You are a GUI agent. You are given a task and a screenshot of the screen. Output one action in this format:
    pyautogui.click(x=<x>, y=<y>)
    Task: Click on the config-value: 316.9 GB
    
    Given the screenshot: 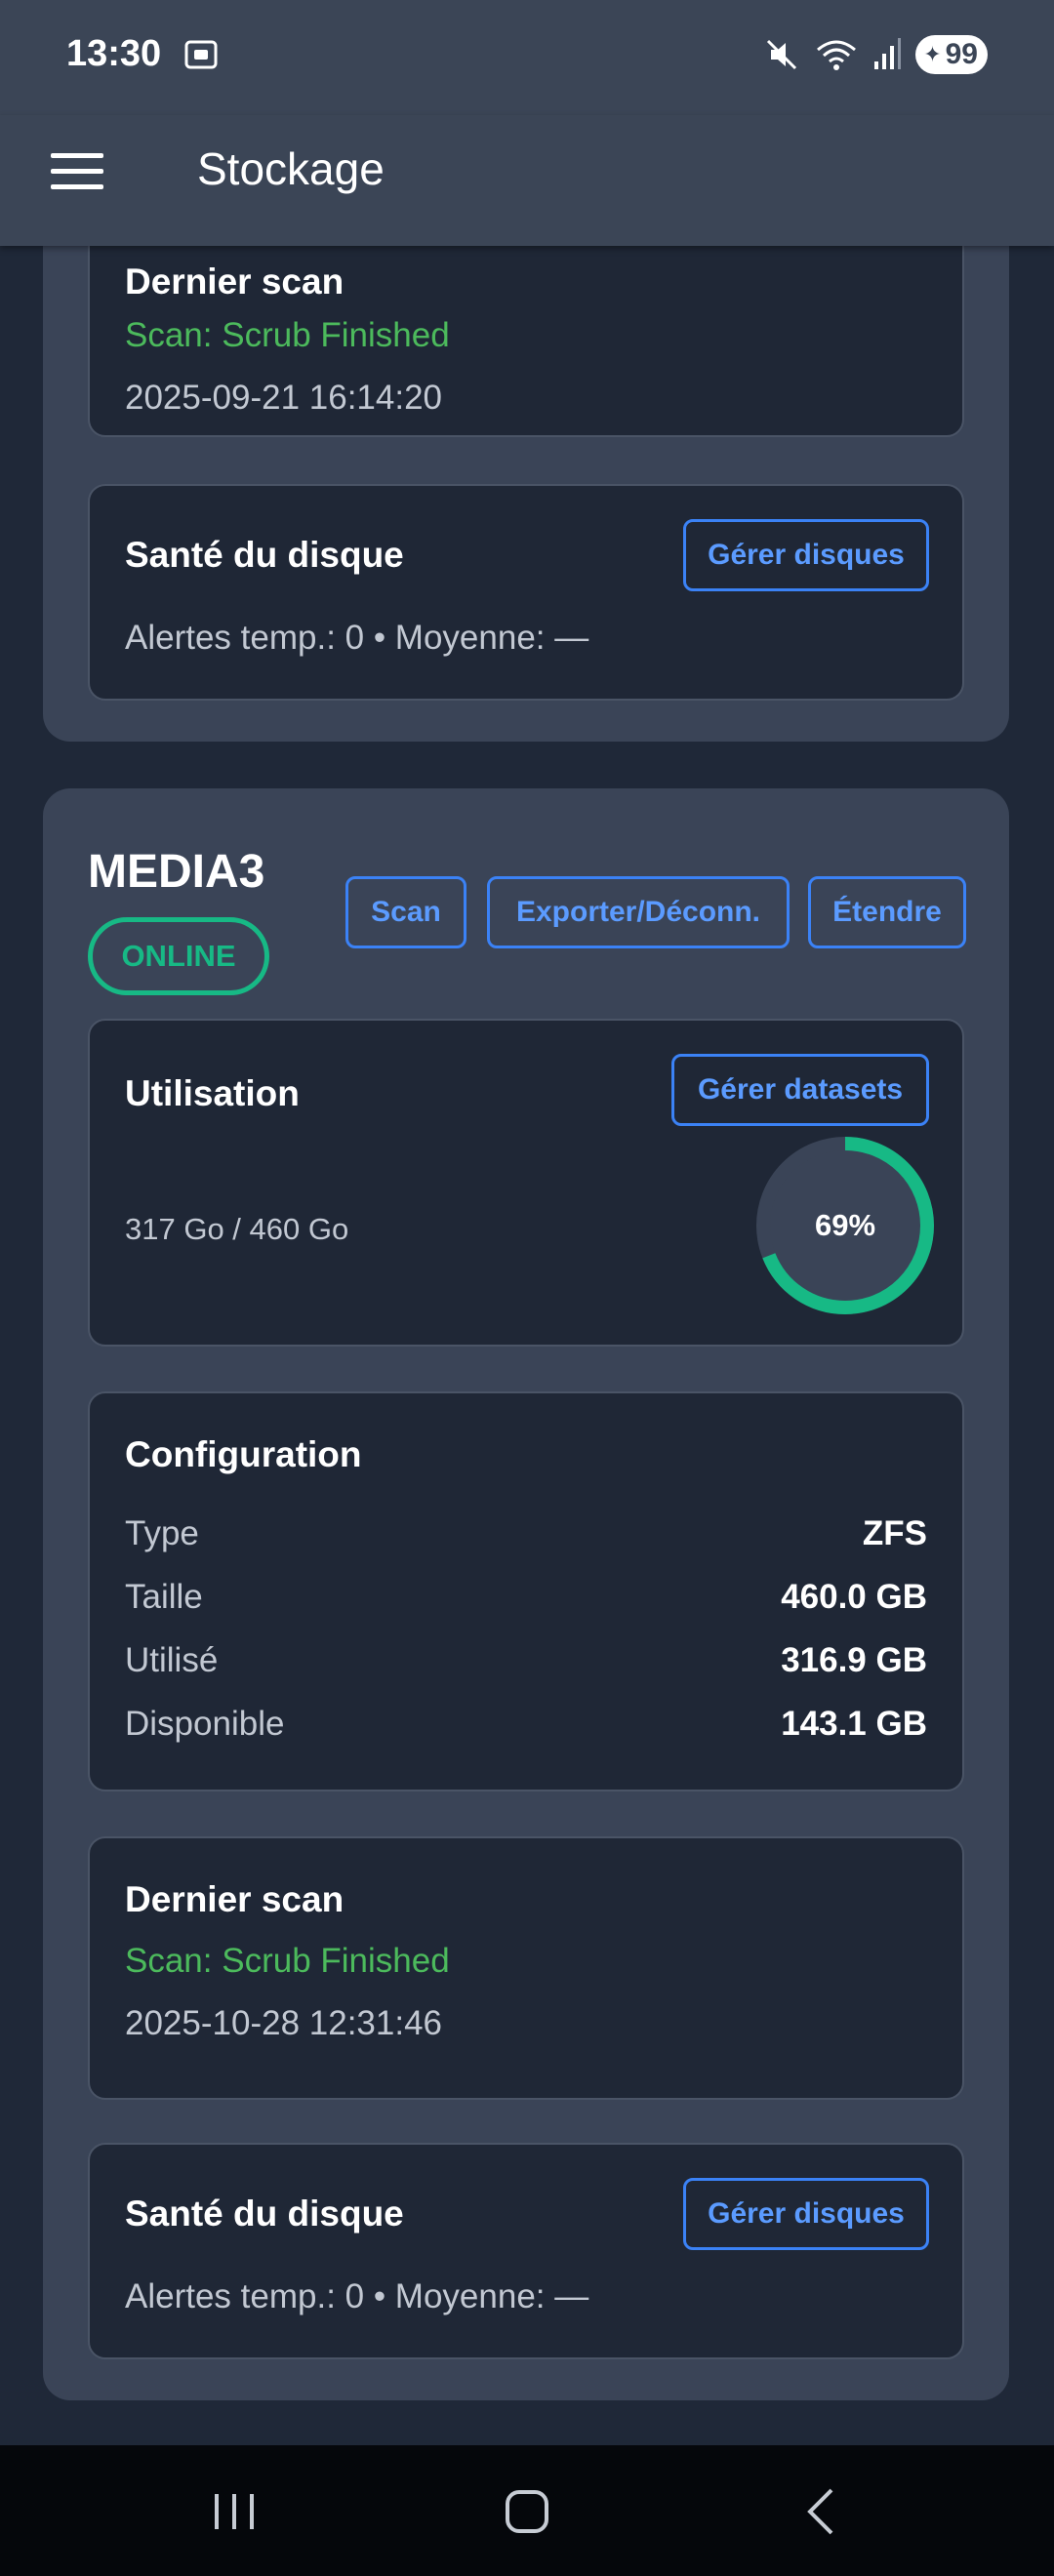 What is the action you would take?
    pyautogui.click(x=854, y=1660)
    